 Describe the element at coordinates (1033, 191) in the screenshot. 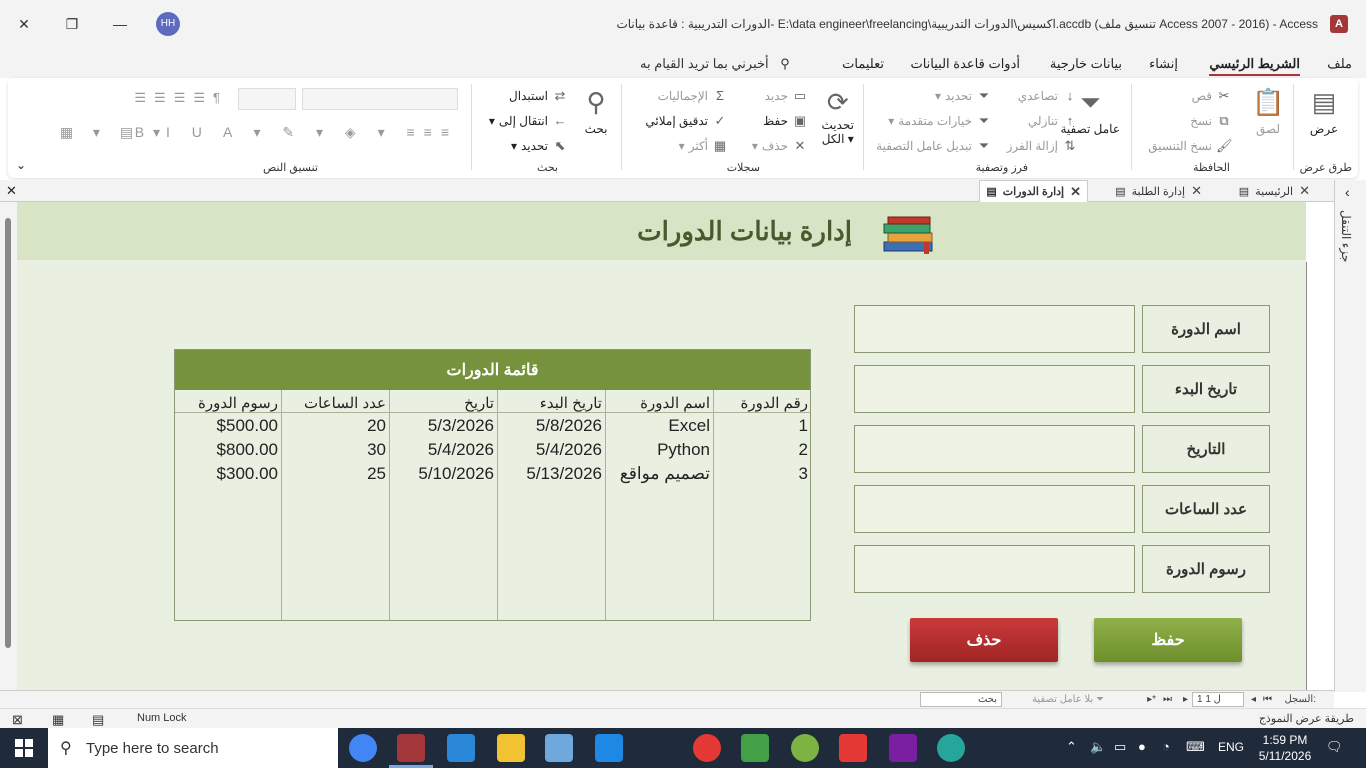

I see `doc-tab-courses: ▤ إدارة الدورات ✕` at that location.